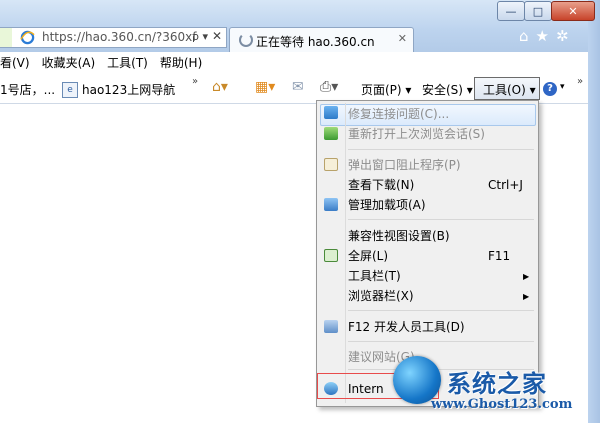  I want to click on developer-tools-icon, so click(331, 326).